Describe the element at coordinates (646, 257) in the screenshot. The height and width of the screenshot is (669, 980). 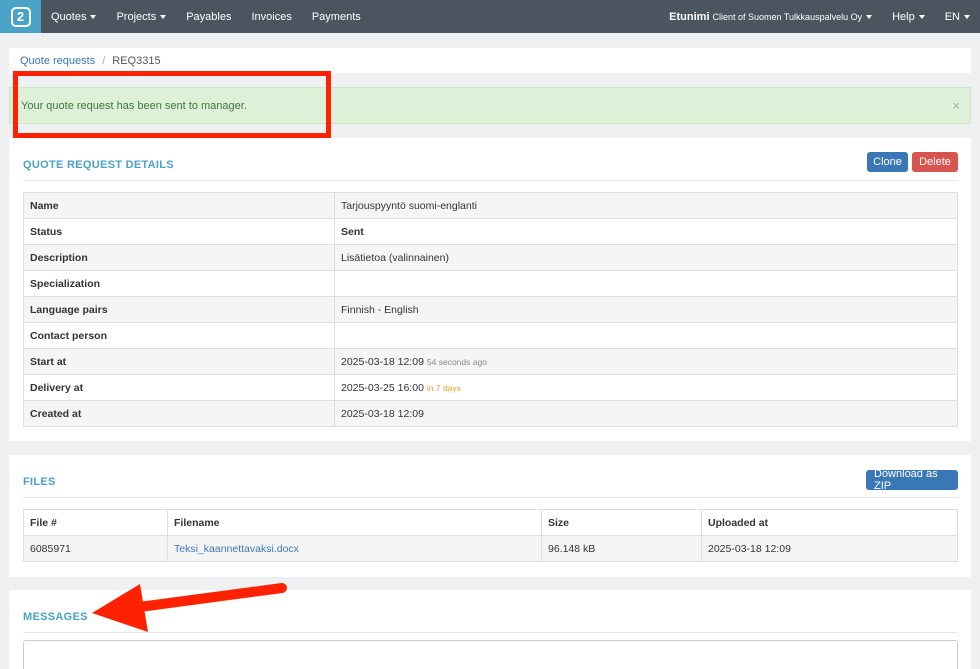
I see `detail-value: Lisätietoa (valinnainen)` at that location.